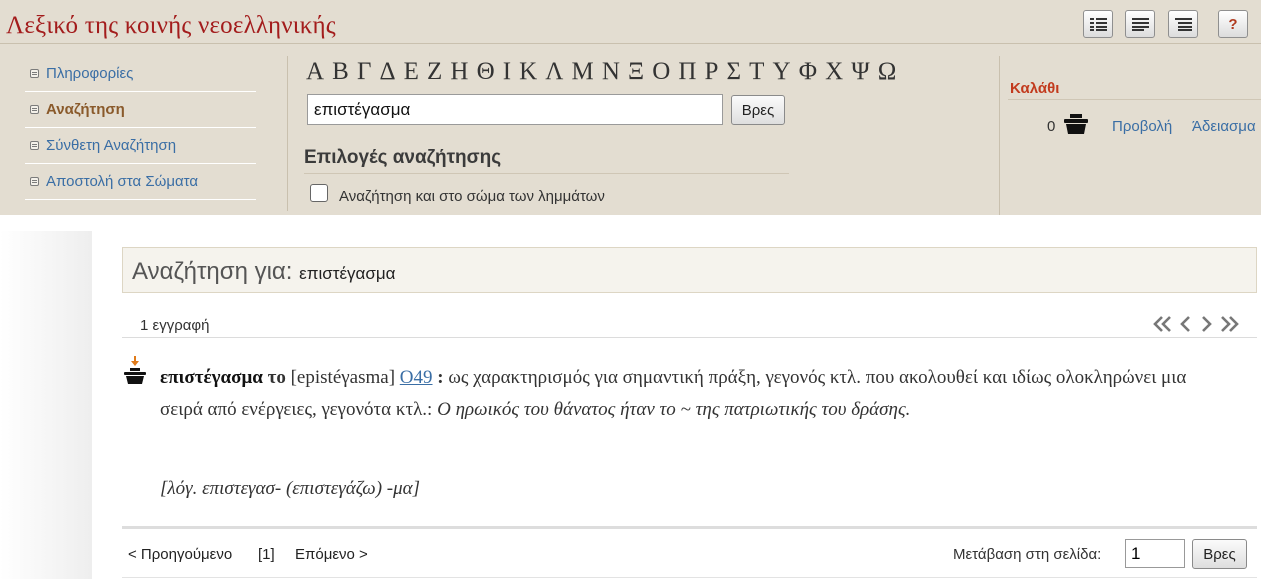  What do you see at coordinates (135, 371) in the screenshot?
I see `add-to-basket-icon` at bounding box center [135, 371].